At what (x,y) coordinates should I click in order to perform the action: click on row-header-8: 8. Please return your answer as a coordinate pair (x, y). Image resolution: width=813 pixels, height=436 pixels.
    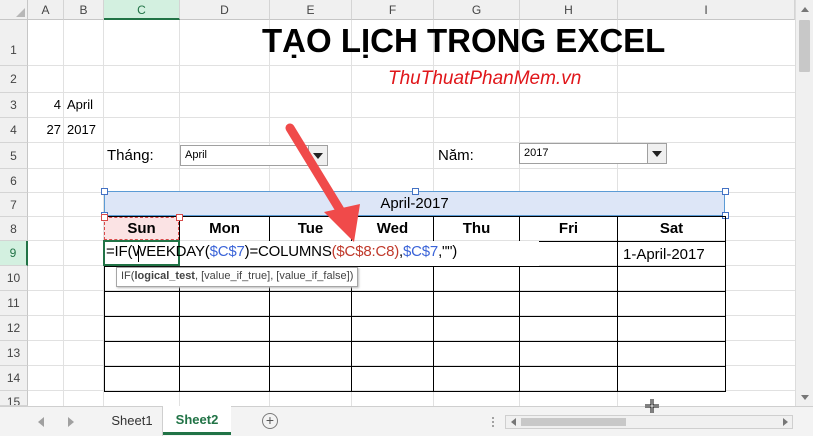
    Looking at the image, I should click on (14, 229).